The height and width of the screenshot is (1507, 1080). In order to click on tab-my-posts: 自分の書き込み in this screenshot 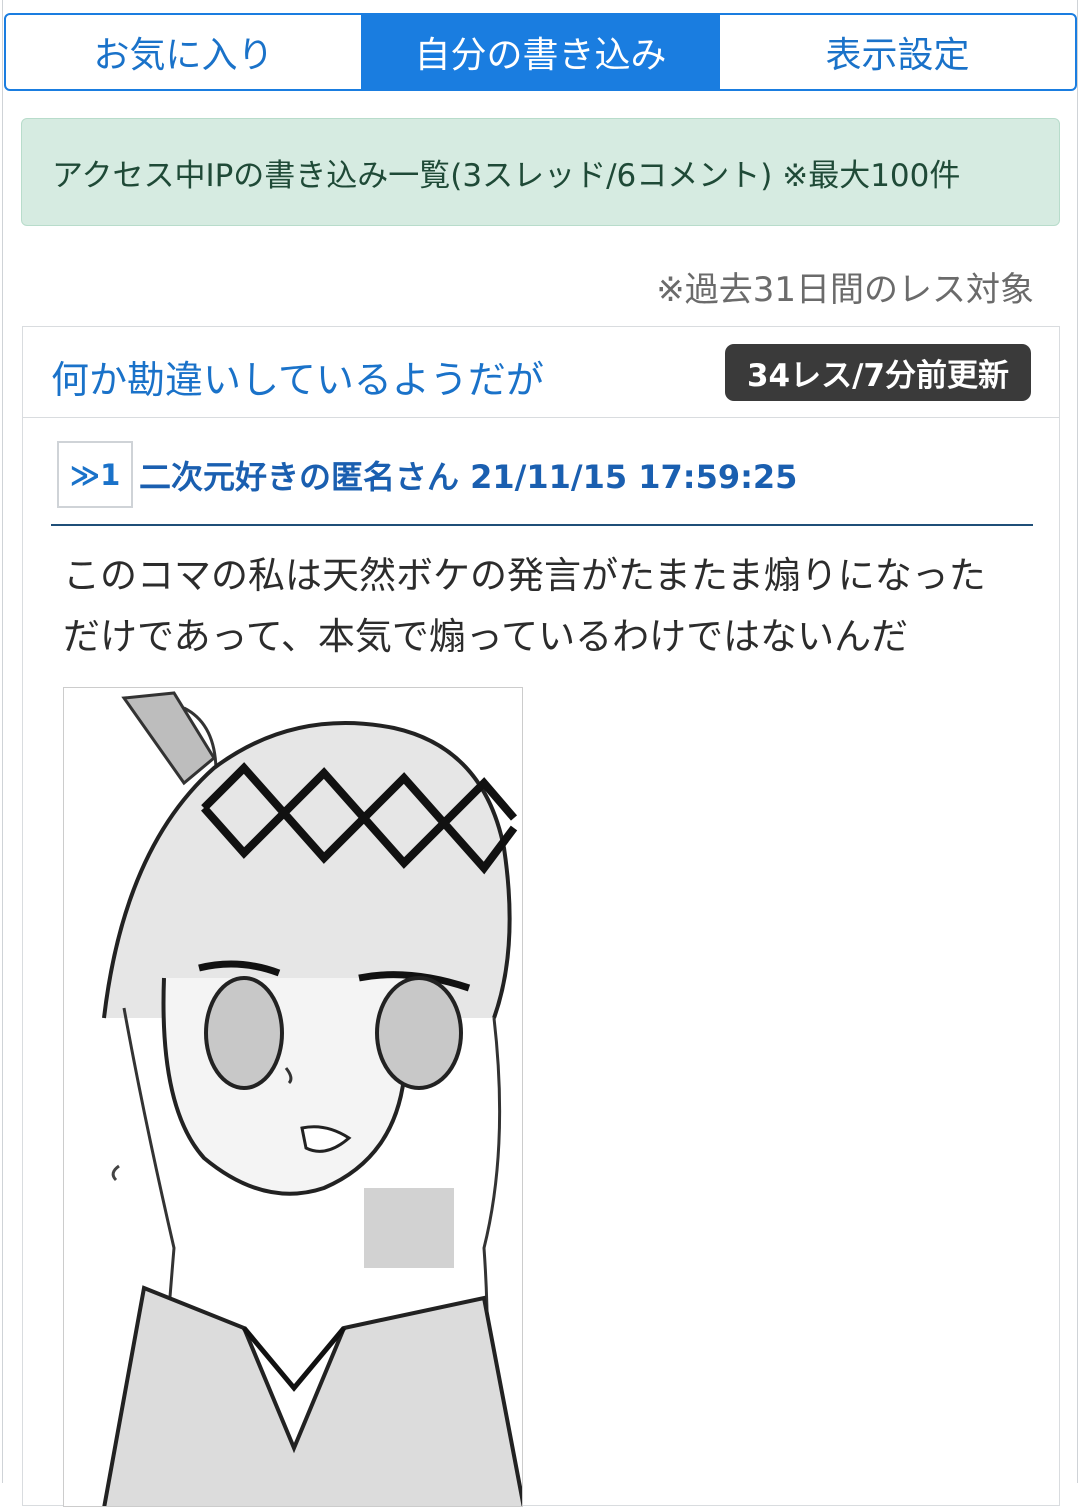, I will do `click(541, 52)`.